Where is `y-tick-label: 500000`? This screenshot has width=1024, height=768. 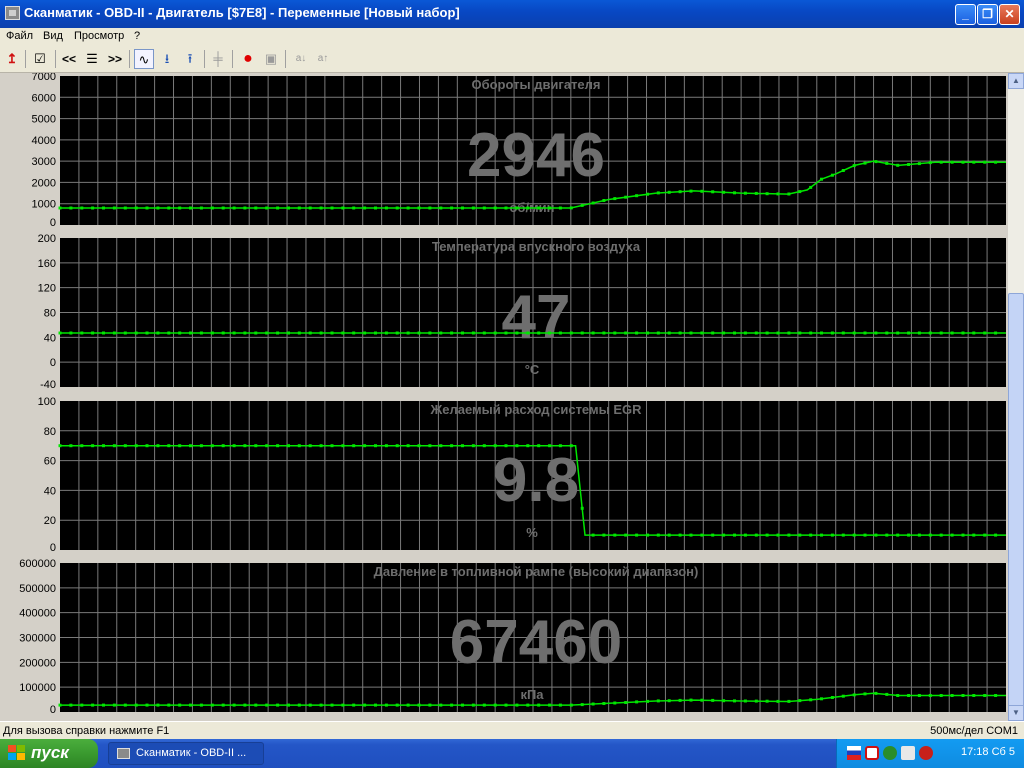 y-tick-label: 500000 is located at coordinates (37, 589).